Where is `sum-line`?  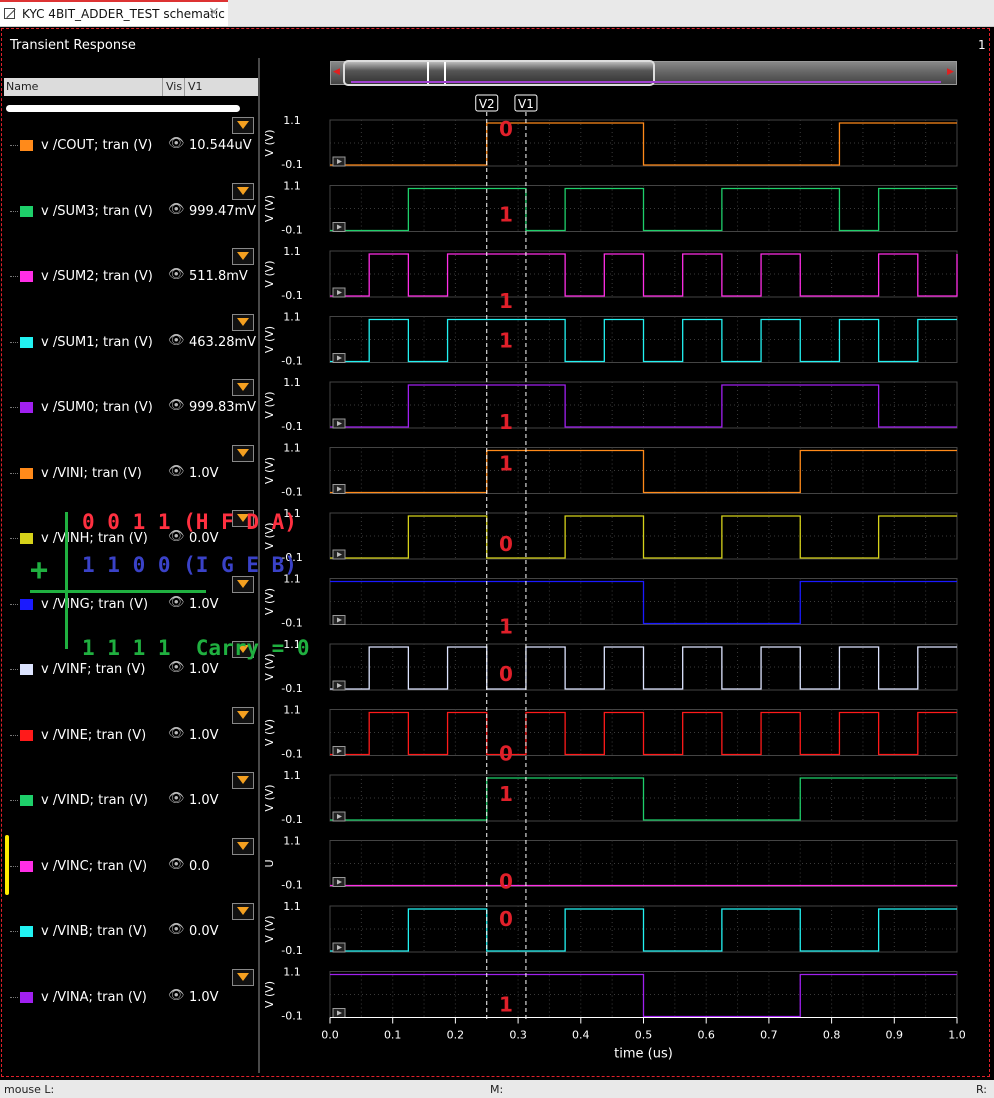
sum-line is located at coordinates (118, 591).